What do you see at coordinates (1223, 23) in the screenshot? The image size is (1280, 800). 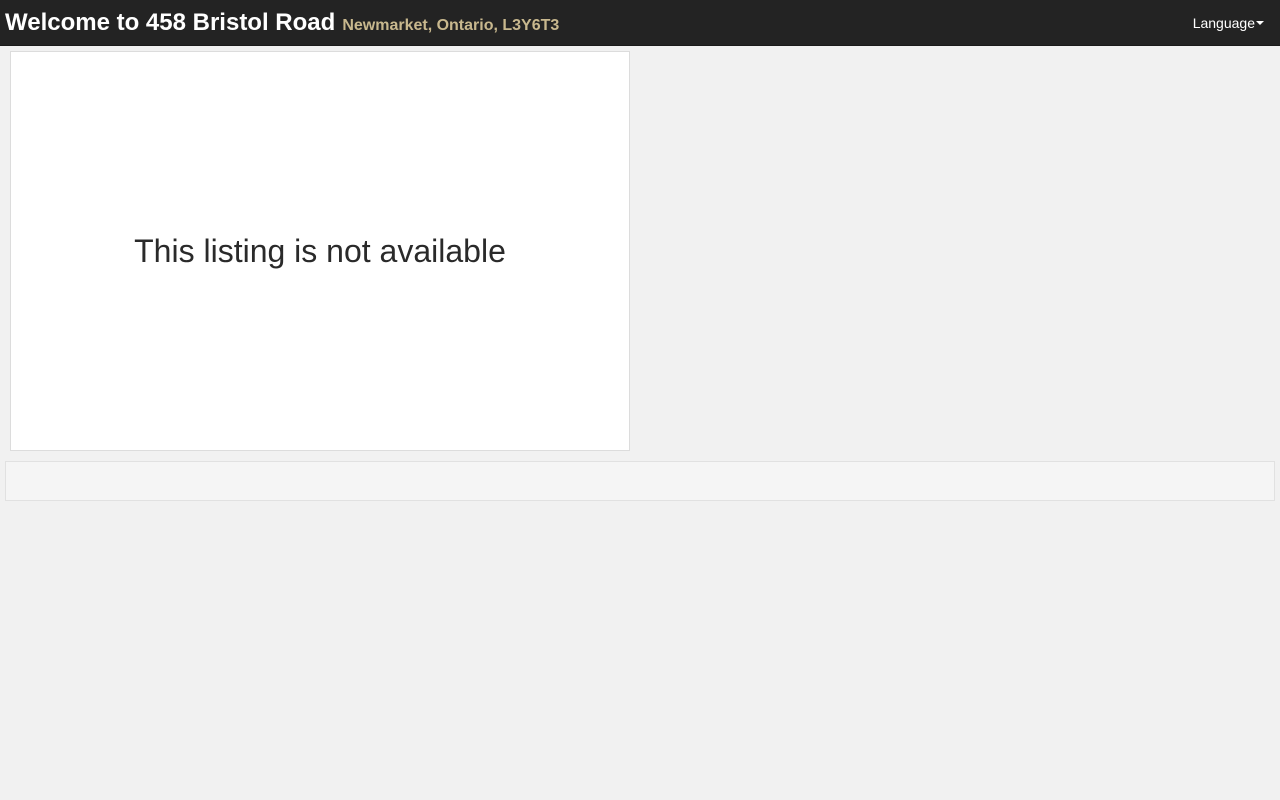 I see `language-label: Language` at bounding box center [1223, 23].